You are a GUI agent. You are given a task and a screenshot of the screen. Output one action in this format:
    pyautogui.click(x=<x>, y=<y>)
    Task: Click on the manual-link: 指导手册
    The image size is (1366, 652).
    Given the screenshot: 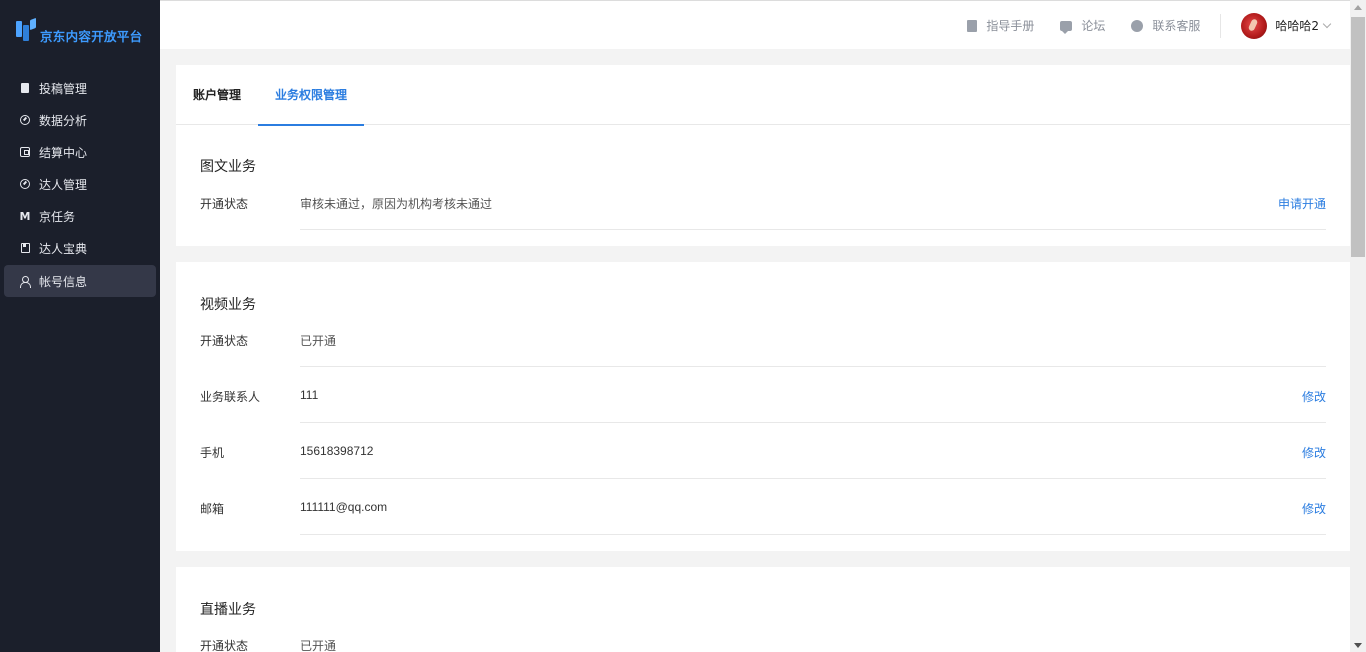 What is the action you would take?
    pyautogui.click(x=1000, y=25)
    